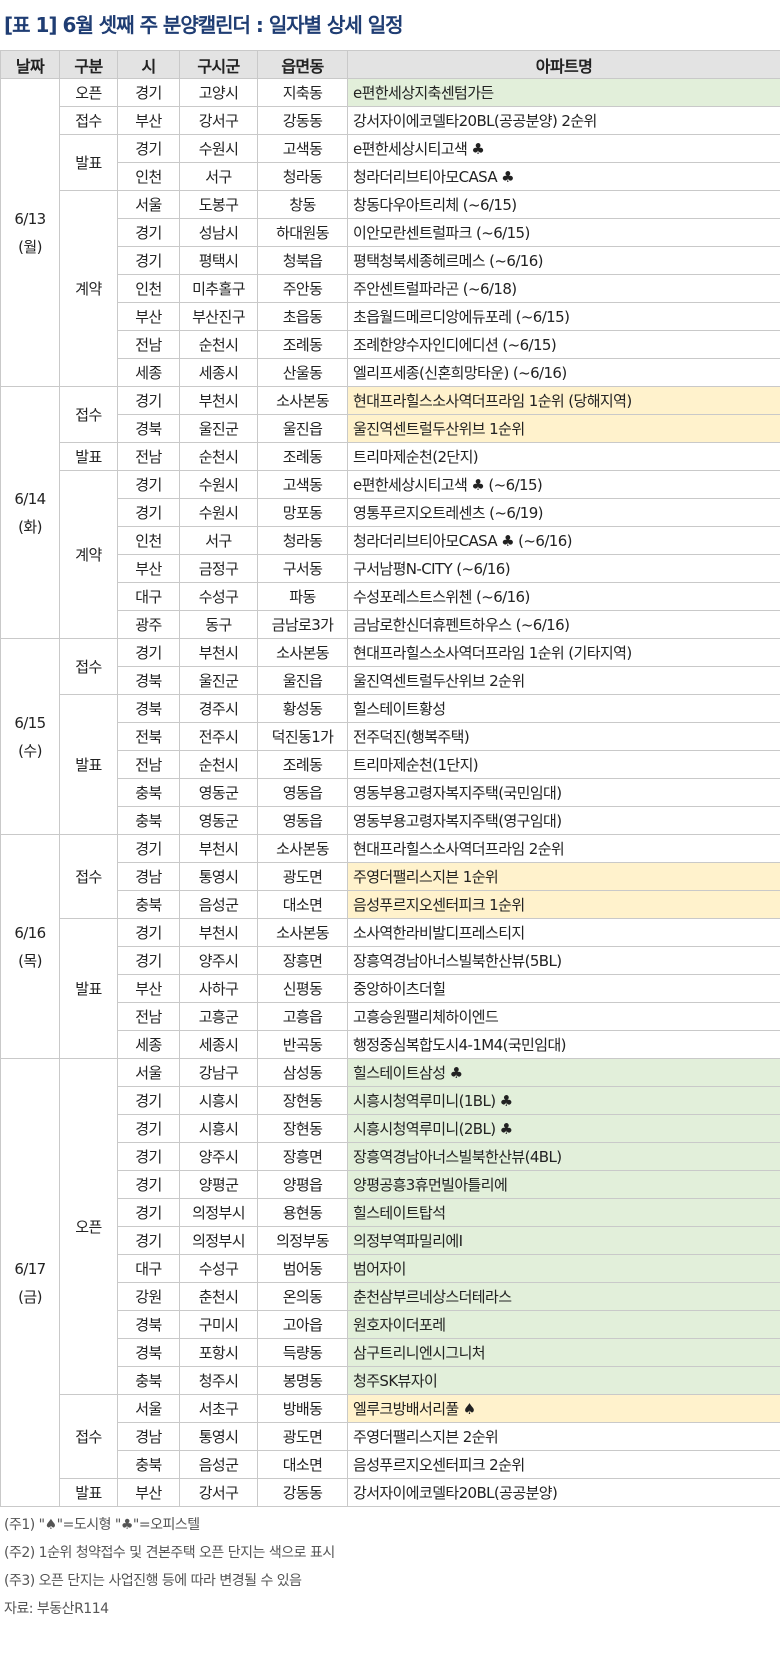 The height and width of the screenshot is (1676, 780). What do you see at coordinates (390, 260) in the screenshot?
I see `table-row: 경기 평택시 청북읍 평택청북세종헤르메스 (~6/16)` at bounding box center [390, 260].